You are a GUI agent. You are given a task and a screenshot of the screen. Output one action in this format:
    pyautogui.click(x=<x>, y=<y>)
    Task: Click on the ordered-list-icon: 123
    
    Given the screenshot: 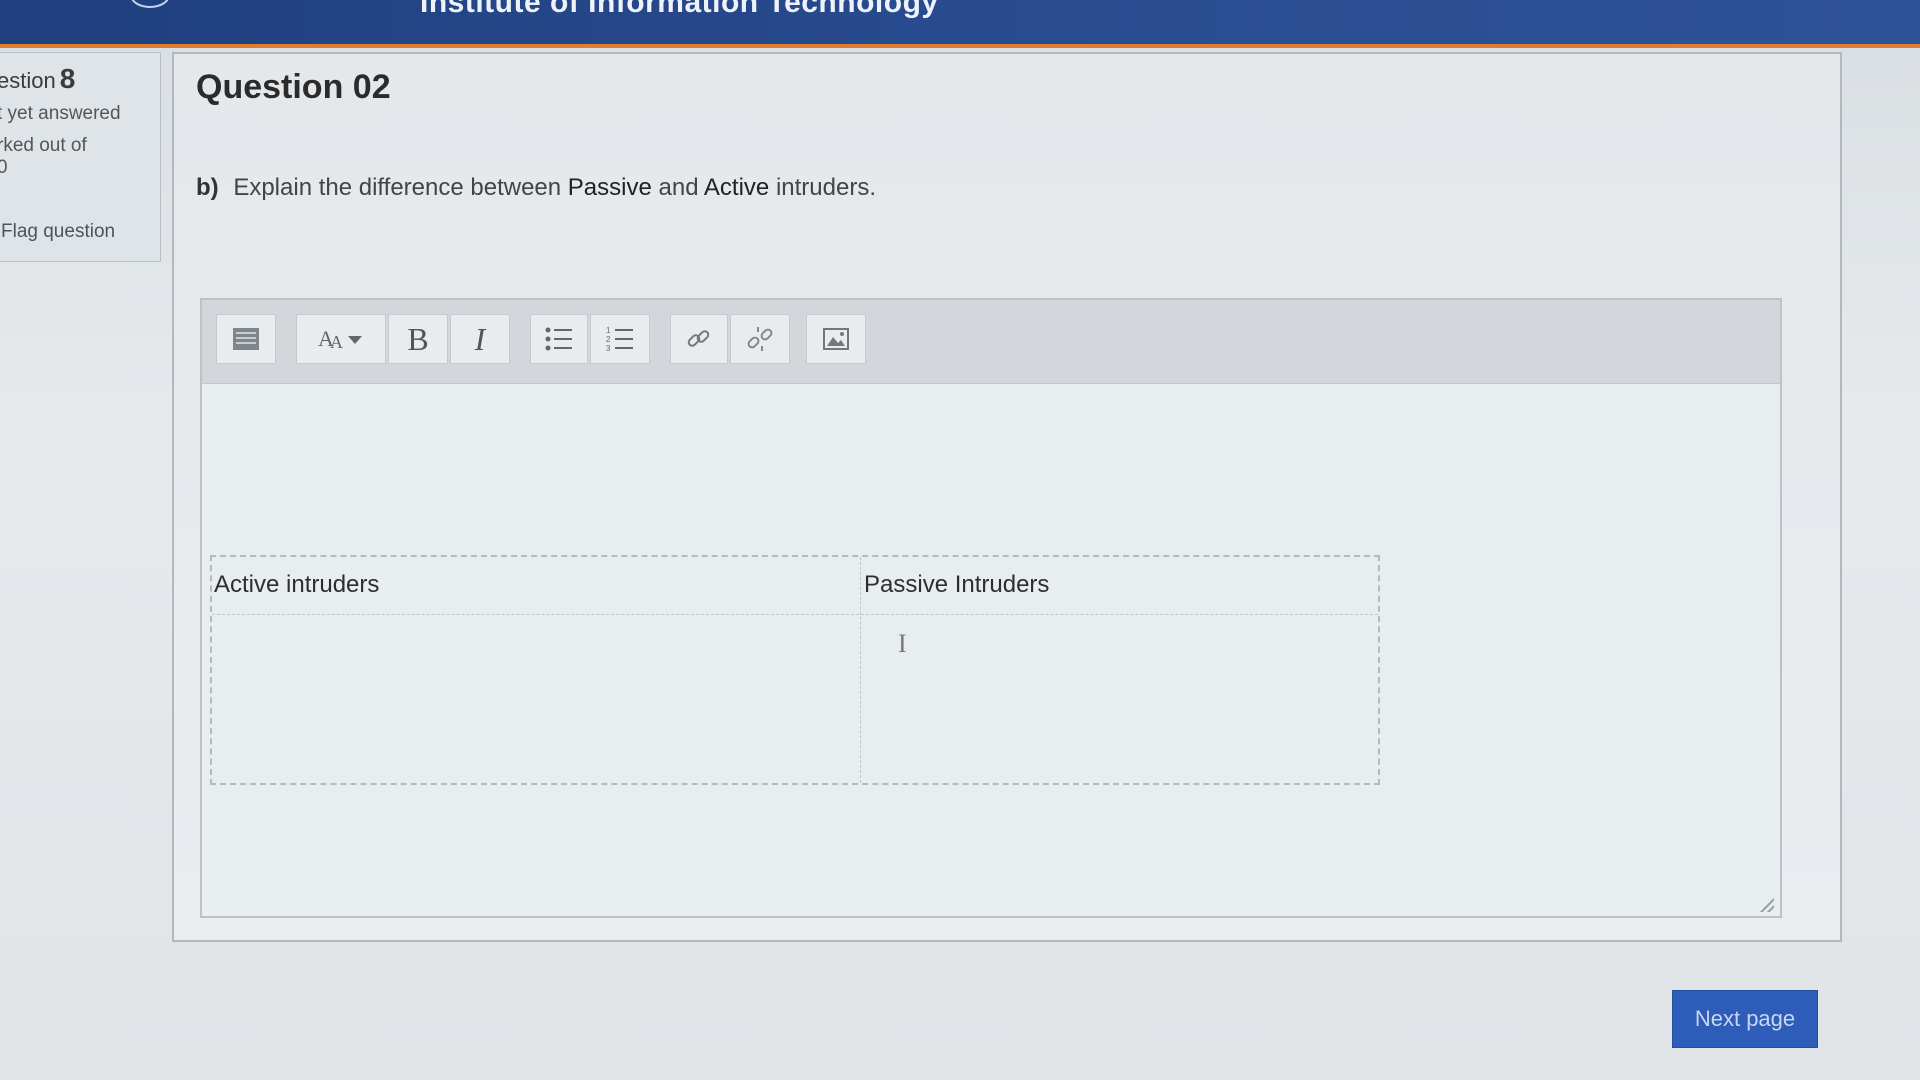 What is the action you would take?
    pyautogui.click(x=620, y=339)
    